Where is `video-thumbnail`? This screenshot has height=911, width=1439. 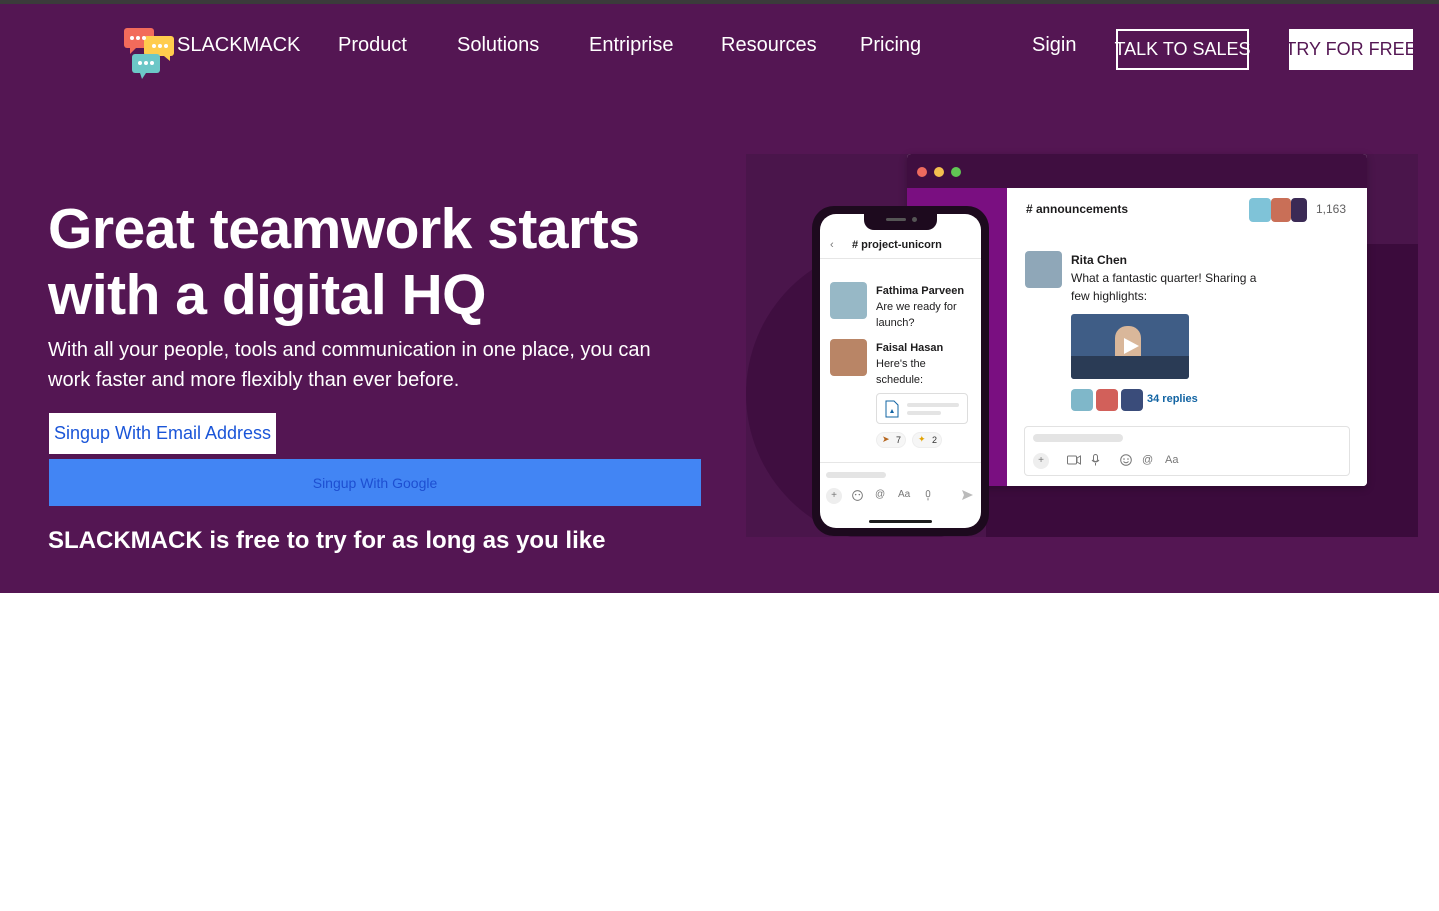
video-thumbnail is located at coordinates (1130, 346).